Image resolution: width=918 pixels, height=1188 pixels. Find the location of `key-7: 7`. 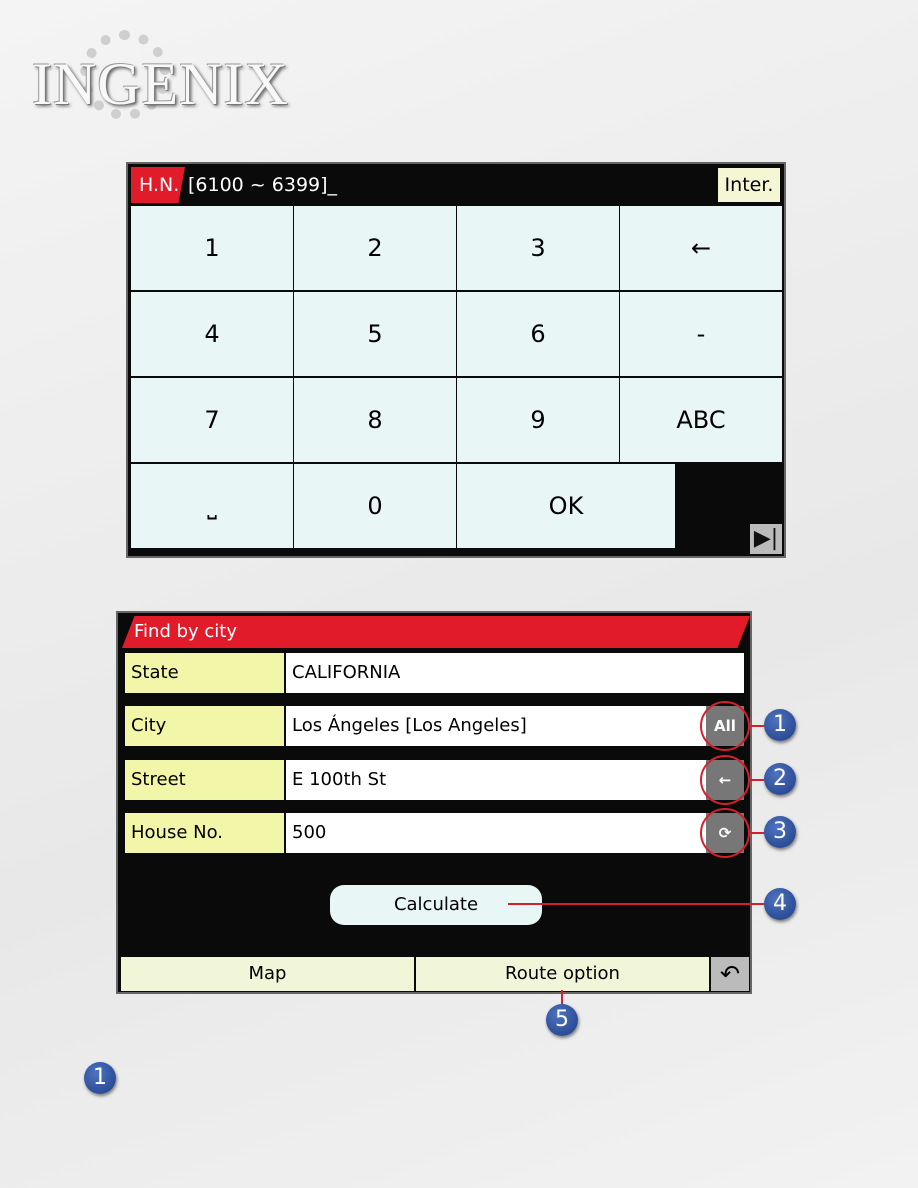

key-7: 7 is located at coordinates (212, 420).